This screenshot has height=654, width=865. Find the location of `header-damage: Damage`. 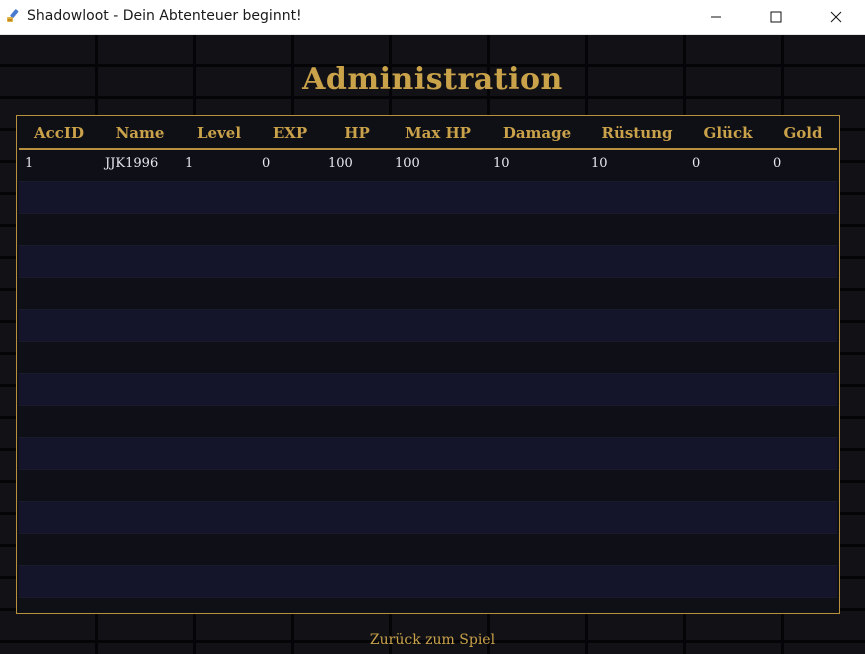

header-damage: Damage is located at coordinates (537, 133).